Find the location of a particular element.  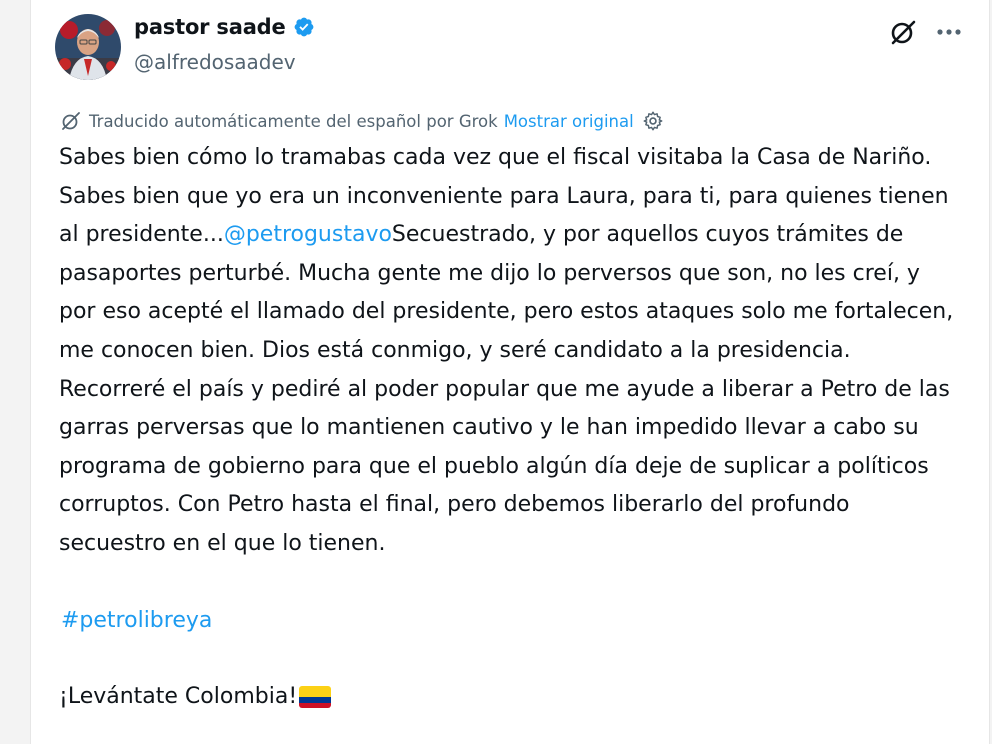

gear-icon is located at coordinates (653, 121).